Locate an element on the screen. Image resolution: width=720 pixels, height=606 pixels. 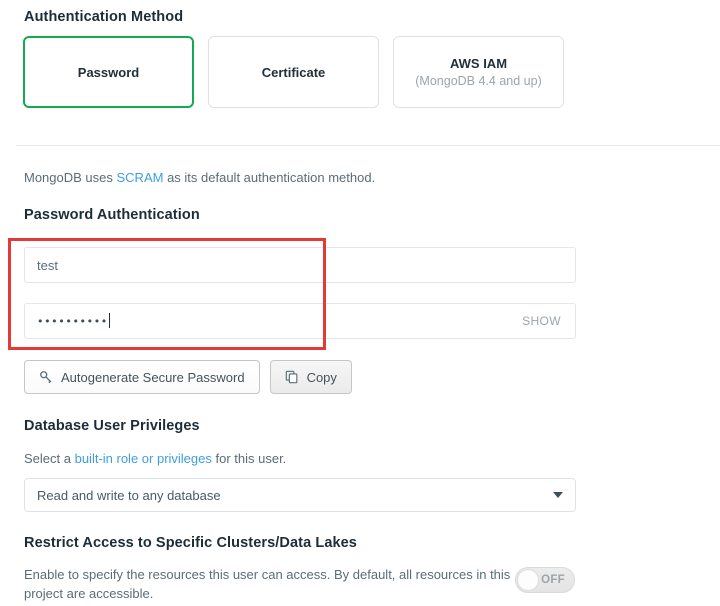
auth-option-certificate: Certificate is located at coordinates (293, 72).